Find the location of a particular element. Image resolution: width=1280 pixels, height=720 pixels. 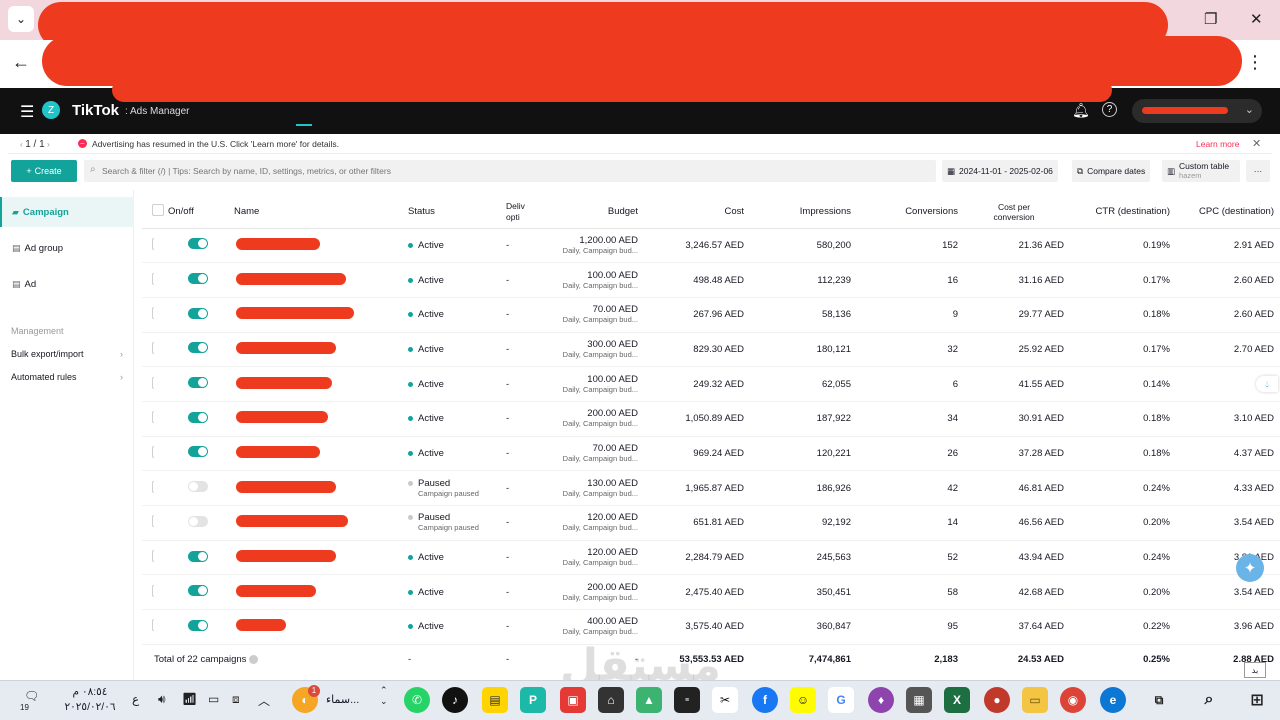

col-cost-per-conversion: Cost per conversion is located at coordinates (1017, 212).